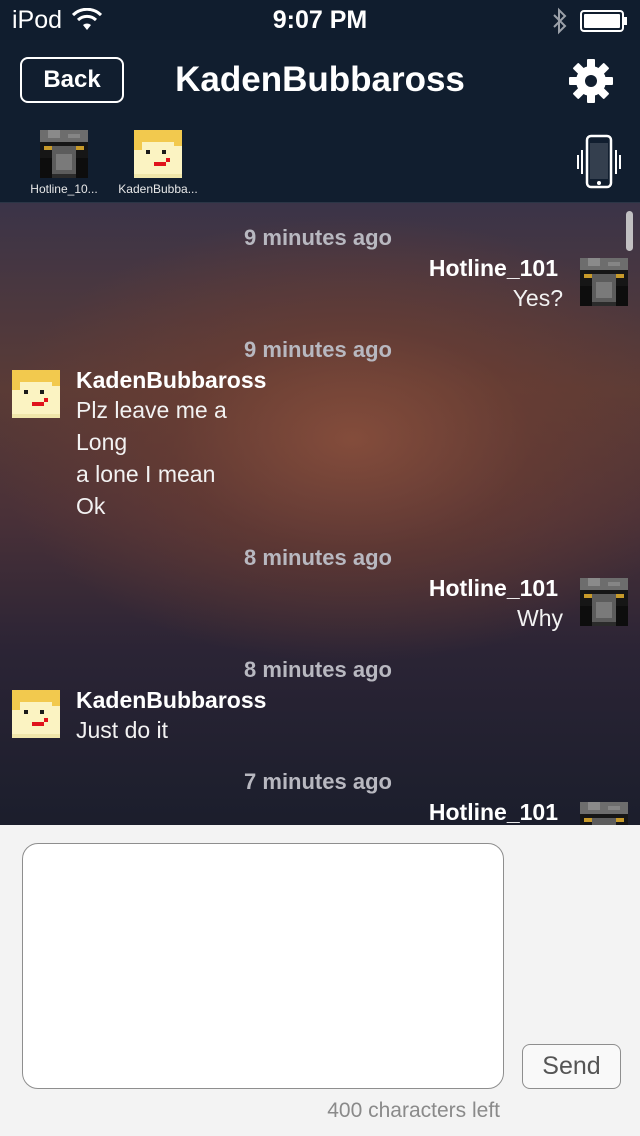 Image resolution: width=640 pixels, height=1136 pixels. I want to click on message-text: Why, so click(540, 618).